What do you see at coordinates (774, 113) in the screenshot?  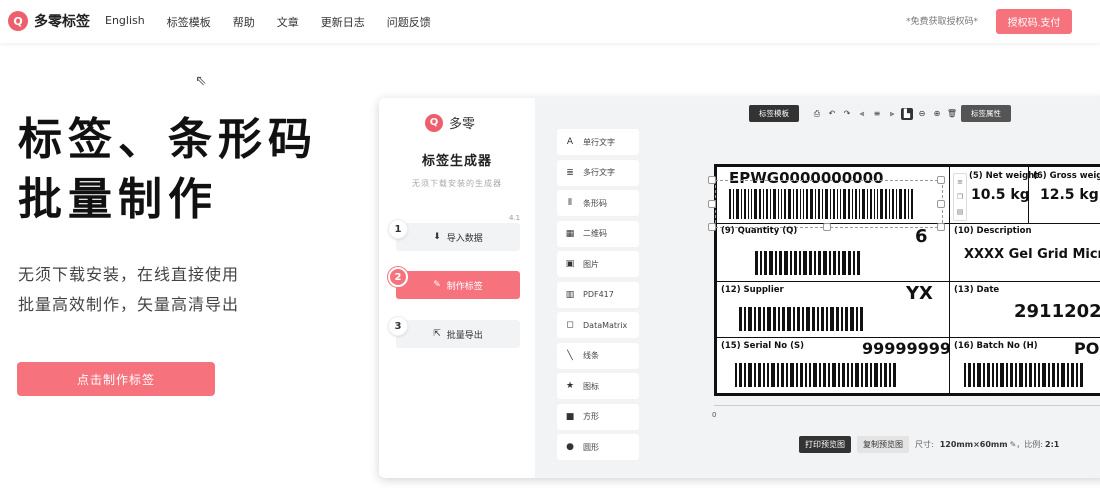 I see `label-template-button: 标签模板` at bounding box center [774, 113].